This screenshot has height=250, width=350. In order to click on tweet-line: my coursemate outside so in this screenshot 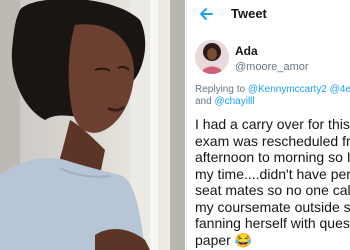, I will do `click(272, 206)`.